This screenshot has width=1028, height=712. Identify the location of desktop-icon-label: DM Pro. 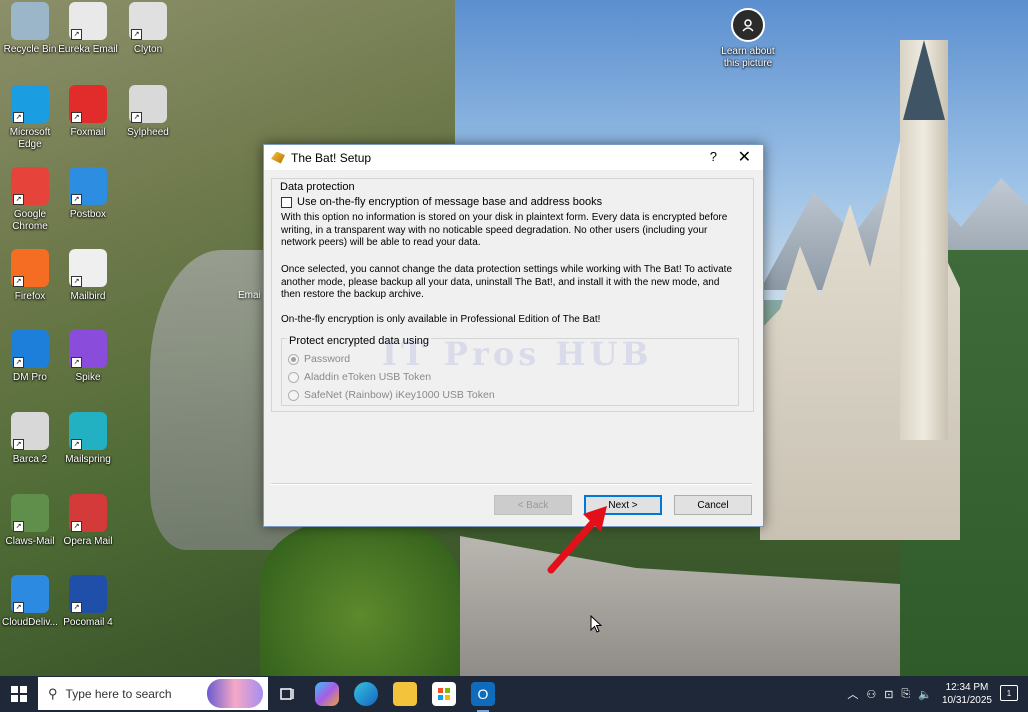
(30, 377).